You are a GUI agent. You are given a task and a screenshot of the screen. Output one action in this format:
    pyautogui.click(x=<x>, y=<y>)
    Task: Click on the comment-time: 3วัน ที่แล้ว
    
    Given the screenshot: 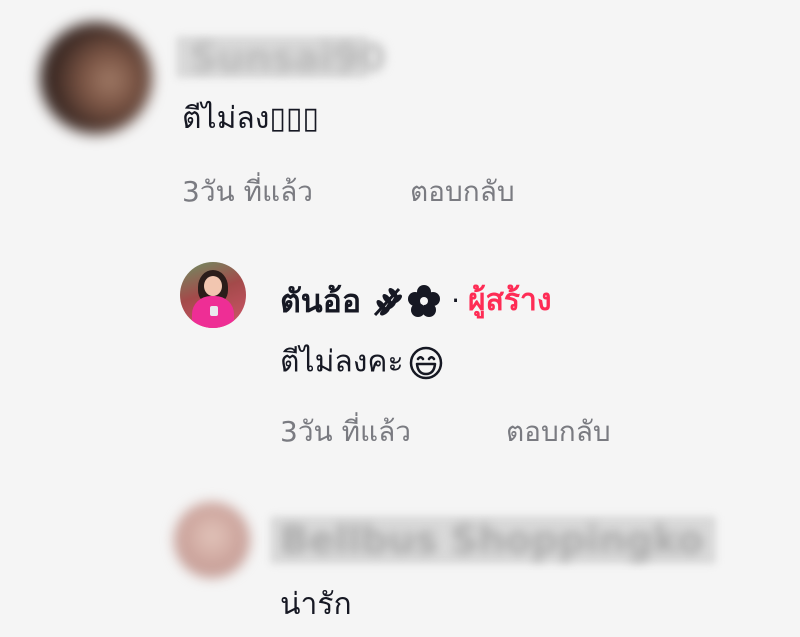 What is the action you would take?
    pyautogui.click(x=247, y=191)
    